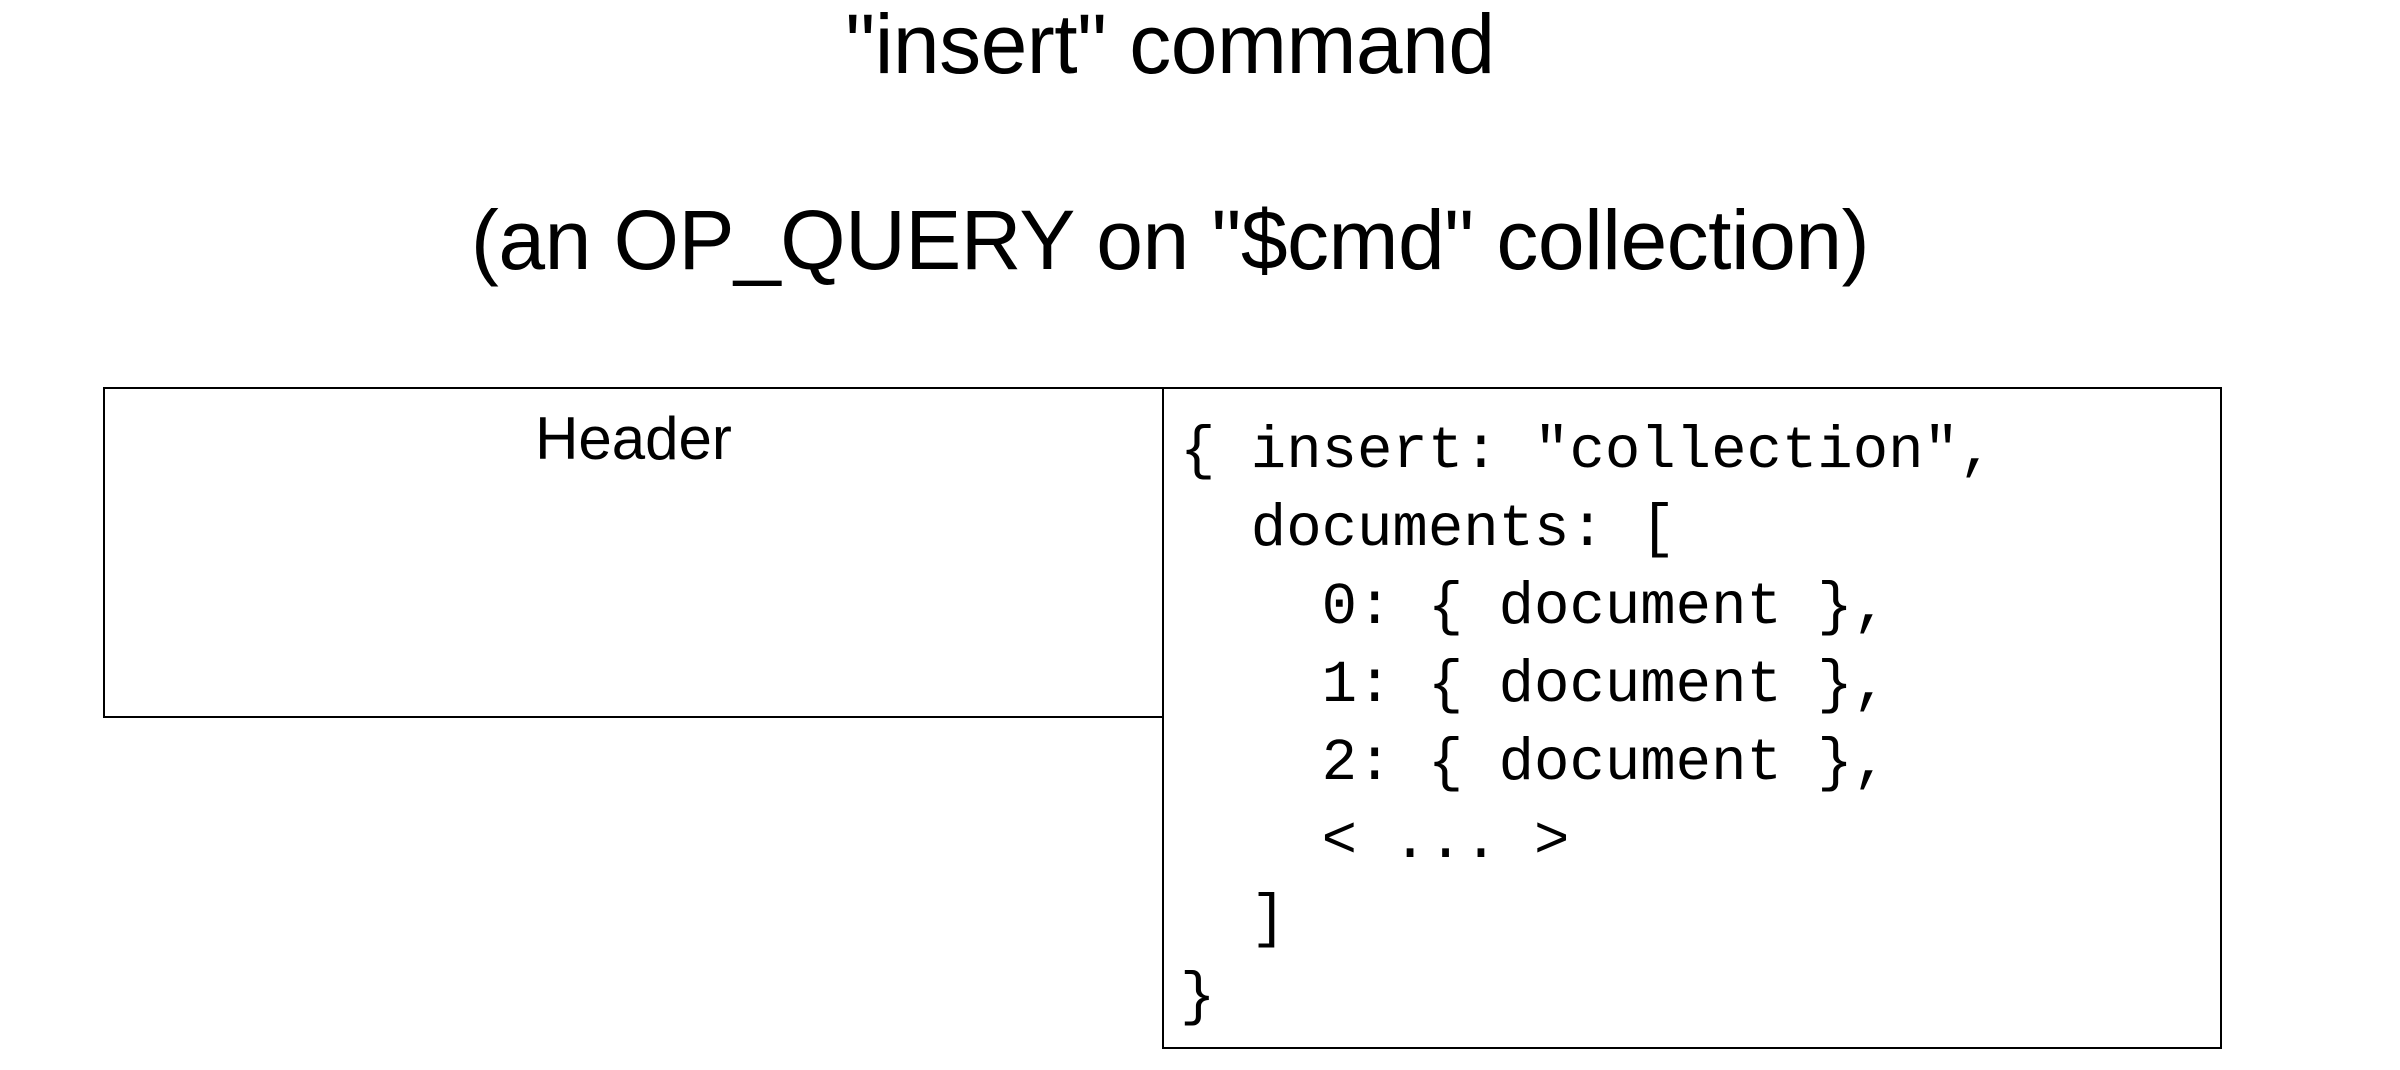  Describe the element at coordinates (1170, 45) in the screenshot. I see `diagram-title: "insert" command` at that location.